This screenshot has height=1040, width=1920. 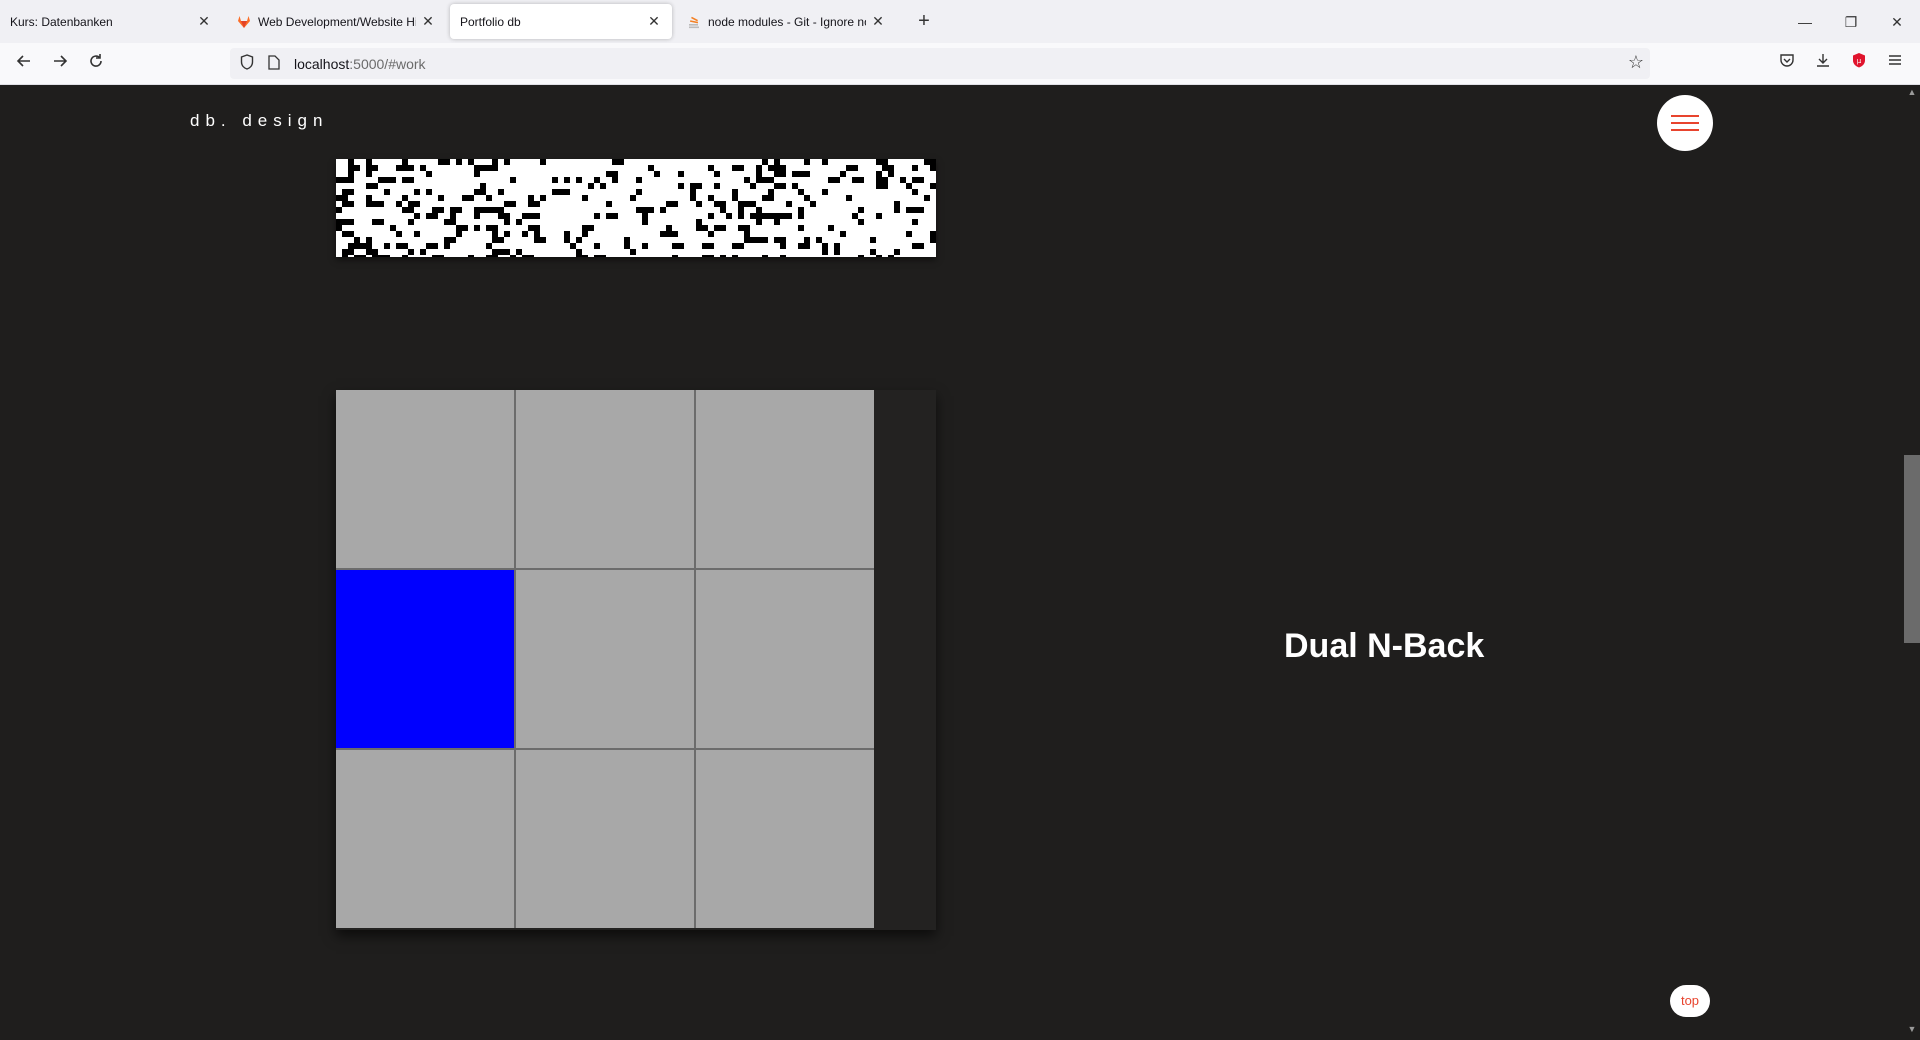 What do you see at coordinates (1636, 62) in the screenshot?
I see `bookmark-star-icon: ☆` at bounding box center [1636, 62].